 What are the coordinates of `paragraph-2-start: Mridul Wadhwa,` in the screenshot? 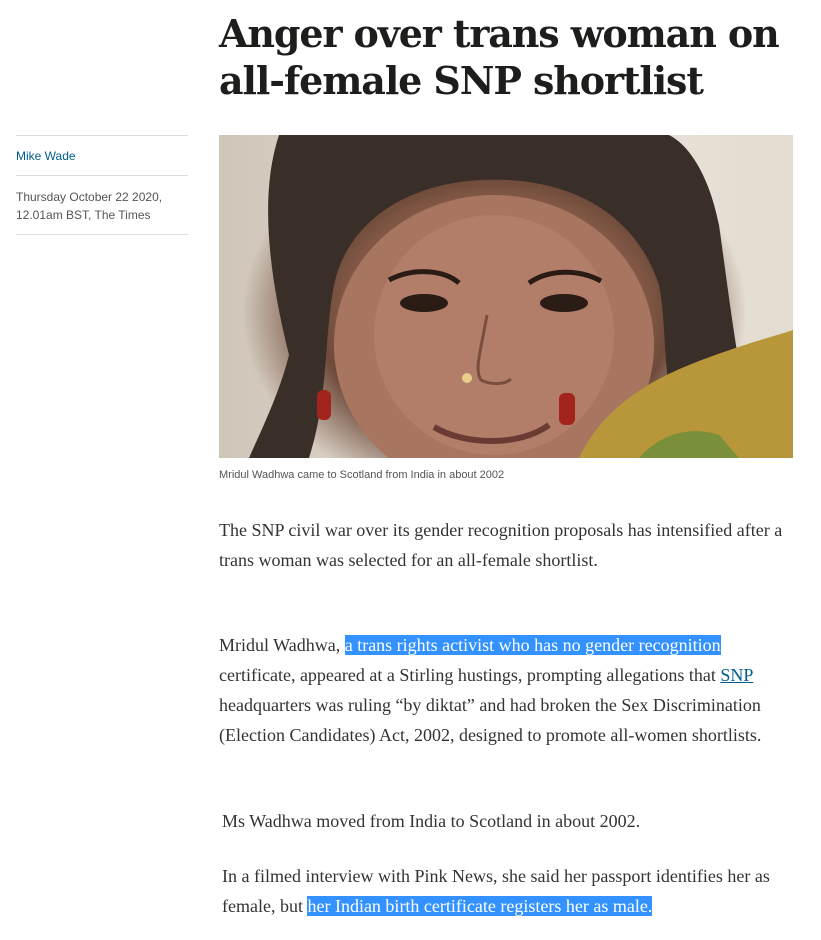 It's located at (282, 645).